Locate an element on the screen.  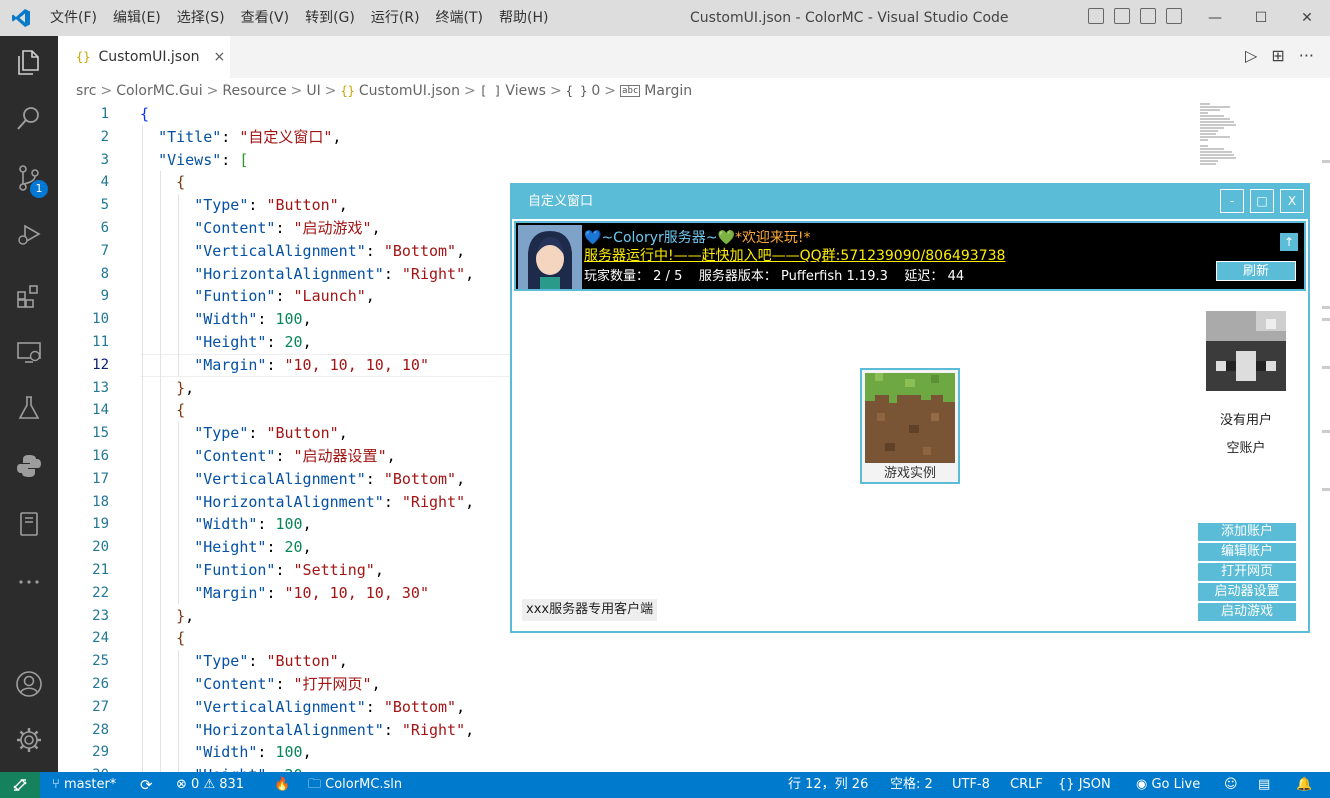
line-number: 6 is located at coordinates (104, 227).